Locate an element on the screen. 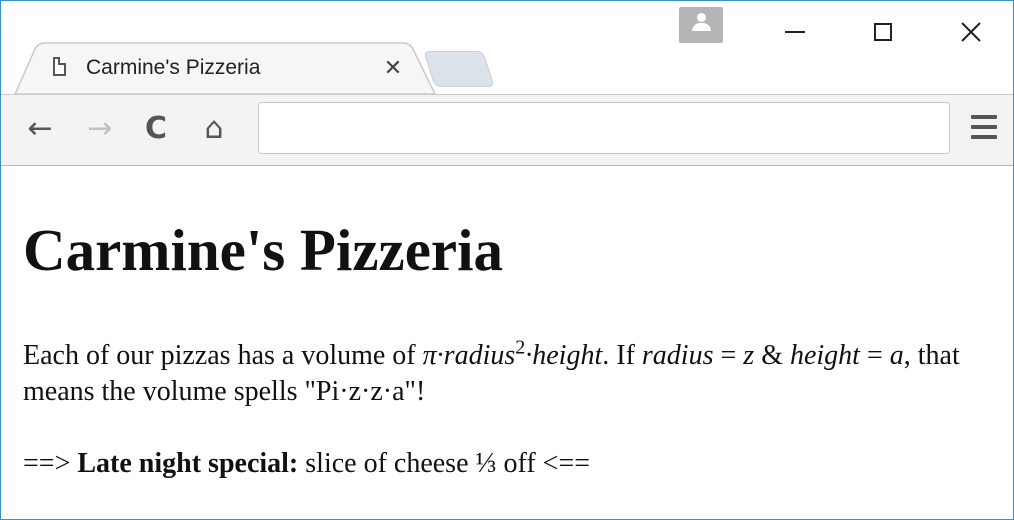 The image size is (1014, 520). profile-icon is located at coordinates (701, 25).